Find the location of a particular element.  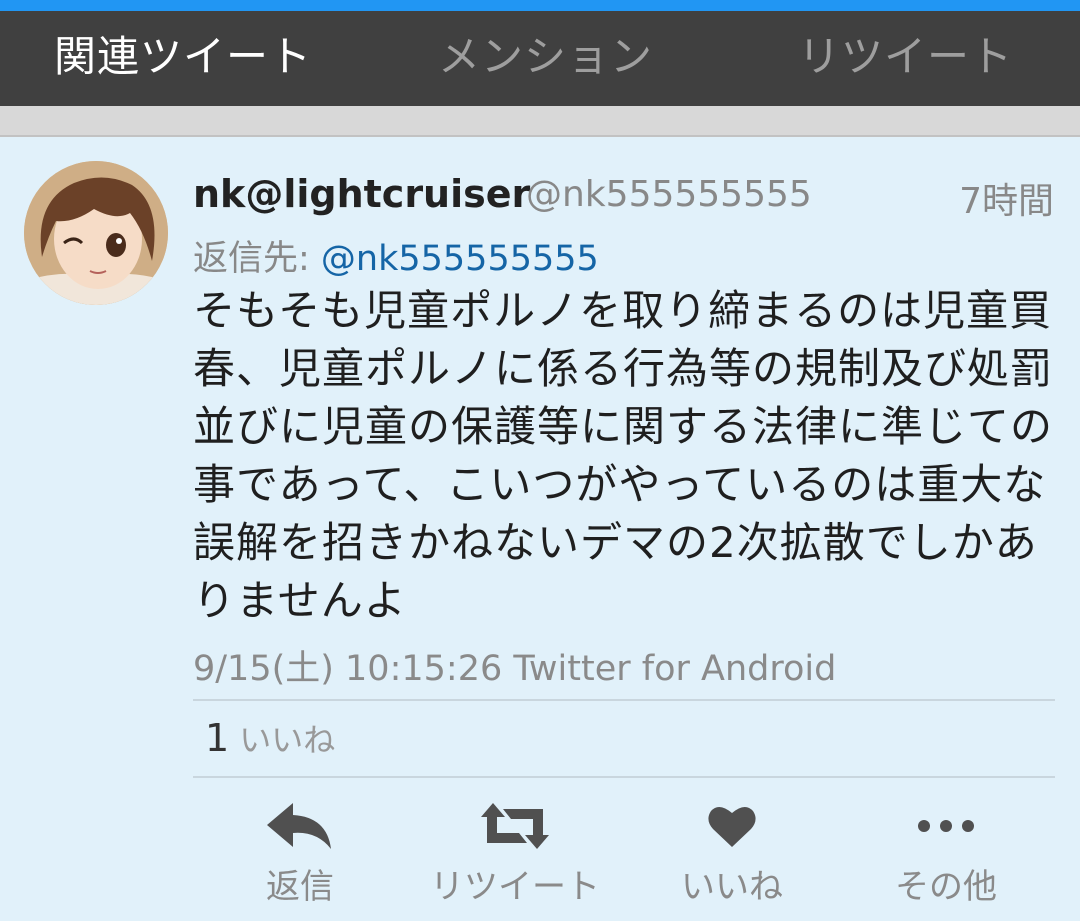

like-count-label: いいね is located at coordinates (287, 740).